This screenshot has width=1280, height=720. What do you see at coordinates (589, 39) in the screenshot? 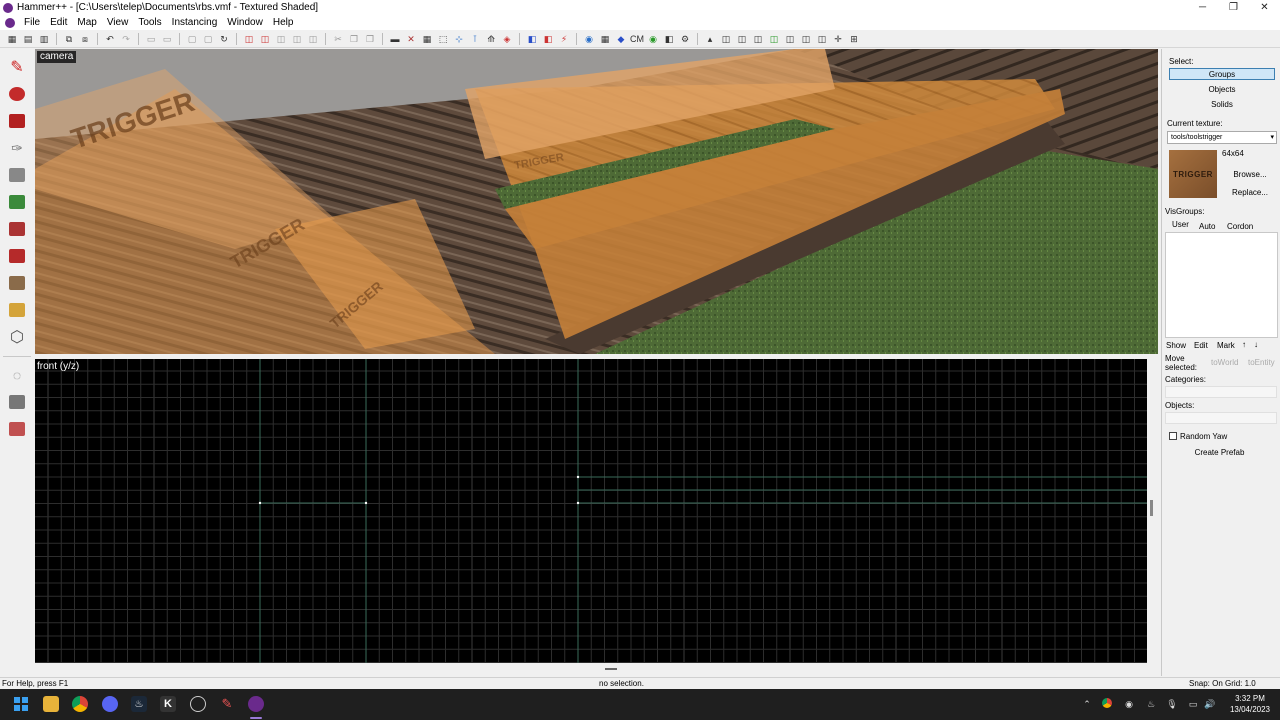
I see `sound-icon: ◉` at bounding box center [589, 39].